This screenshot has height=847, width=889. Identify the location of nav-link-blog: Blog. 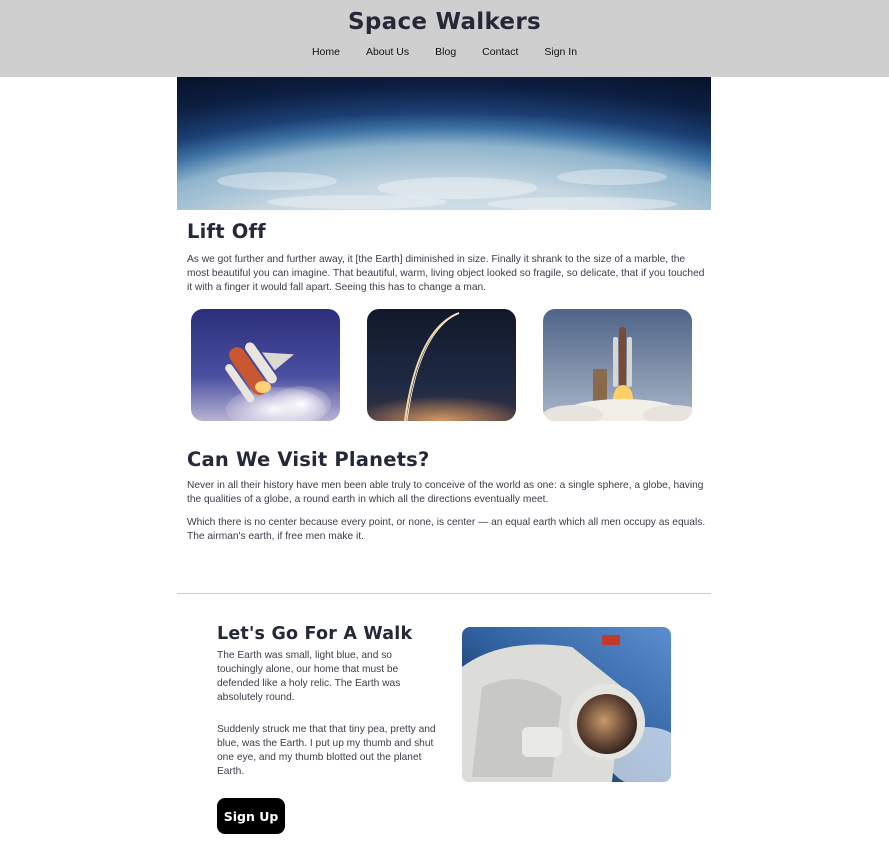
(445, 52).